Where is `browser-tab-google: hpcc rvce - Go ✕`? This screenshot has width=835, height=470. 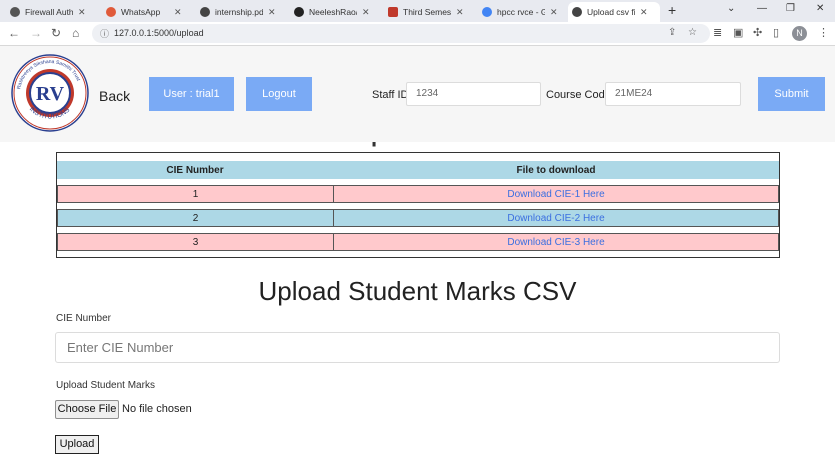 browser-tab-google: hpcc rvce - Go ✕ is located at coordinates (524, 12).